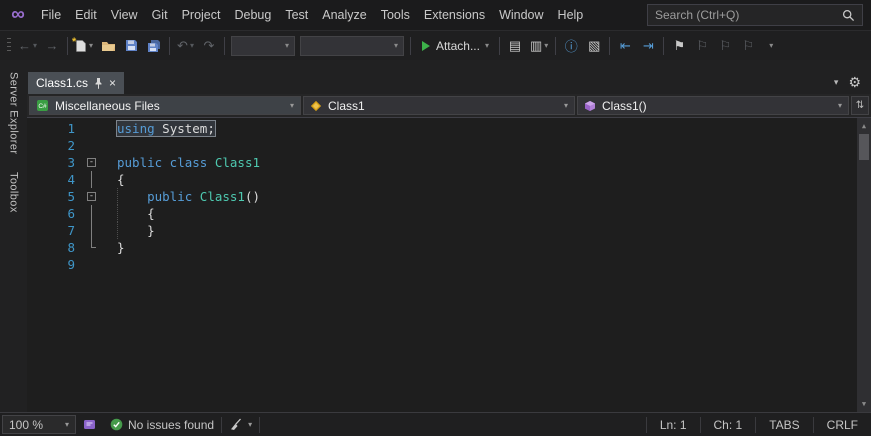 Image resolution: width=871 pixels, height=436 pixels. What do you see at coordinates (521, 15) in the screenshot?
I see `menu-item-window: Window` at bounding box center [521, 15].